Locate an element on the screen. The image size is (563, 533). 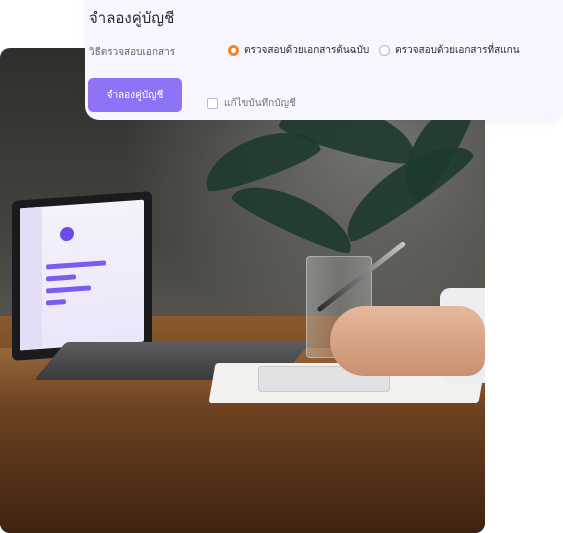
radio-original-document: ตรวจสอบด้วยเอกสารต้นฉบับ is located at coordinates (298, 50).